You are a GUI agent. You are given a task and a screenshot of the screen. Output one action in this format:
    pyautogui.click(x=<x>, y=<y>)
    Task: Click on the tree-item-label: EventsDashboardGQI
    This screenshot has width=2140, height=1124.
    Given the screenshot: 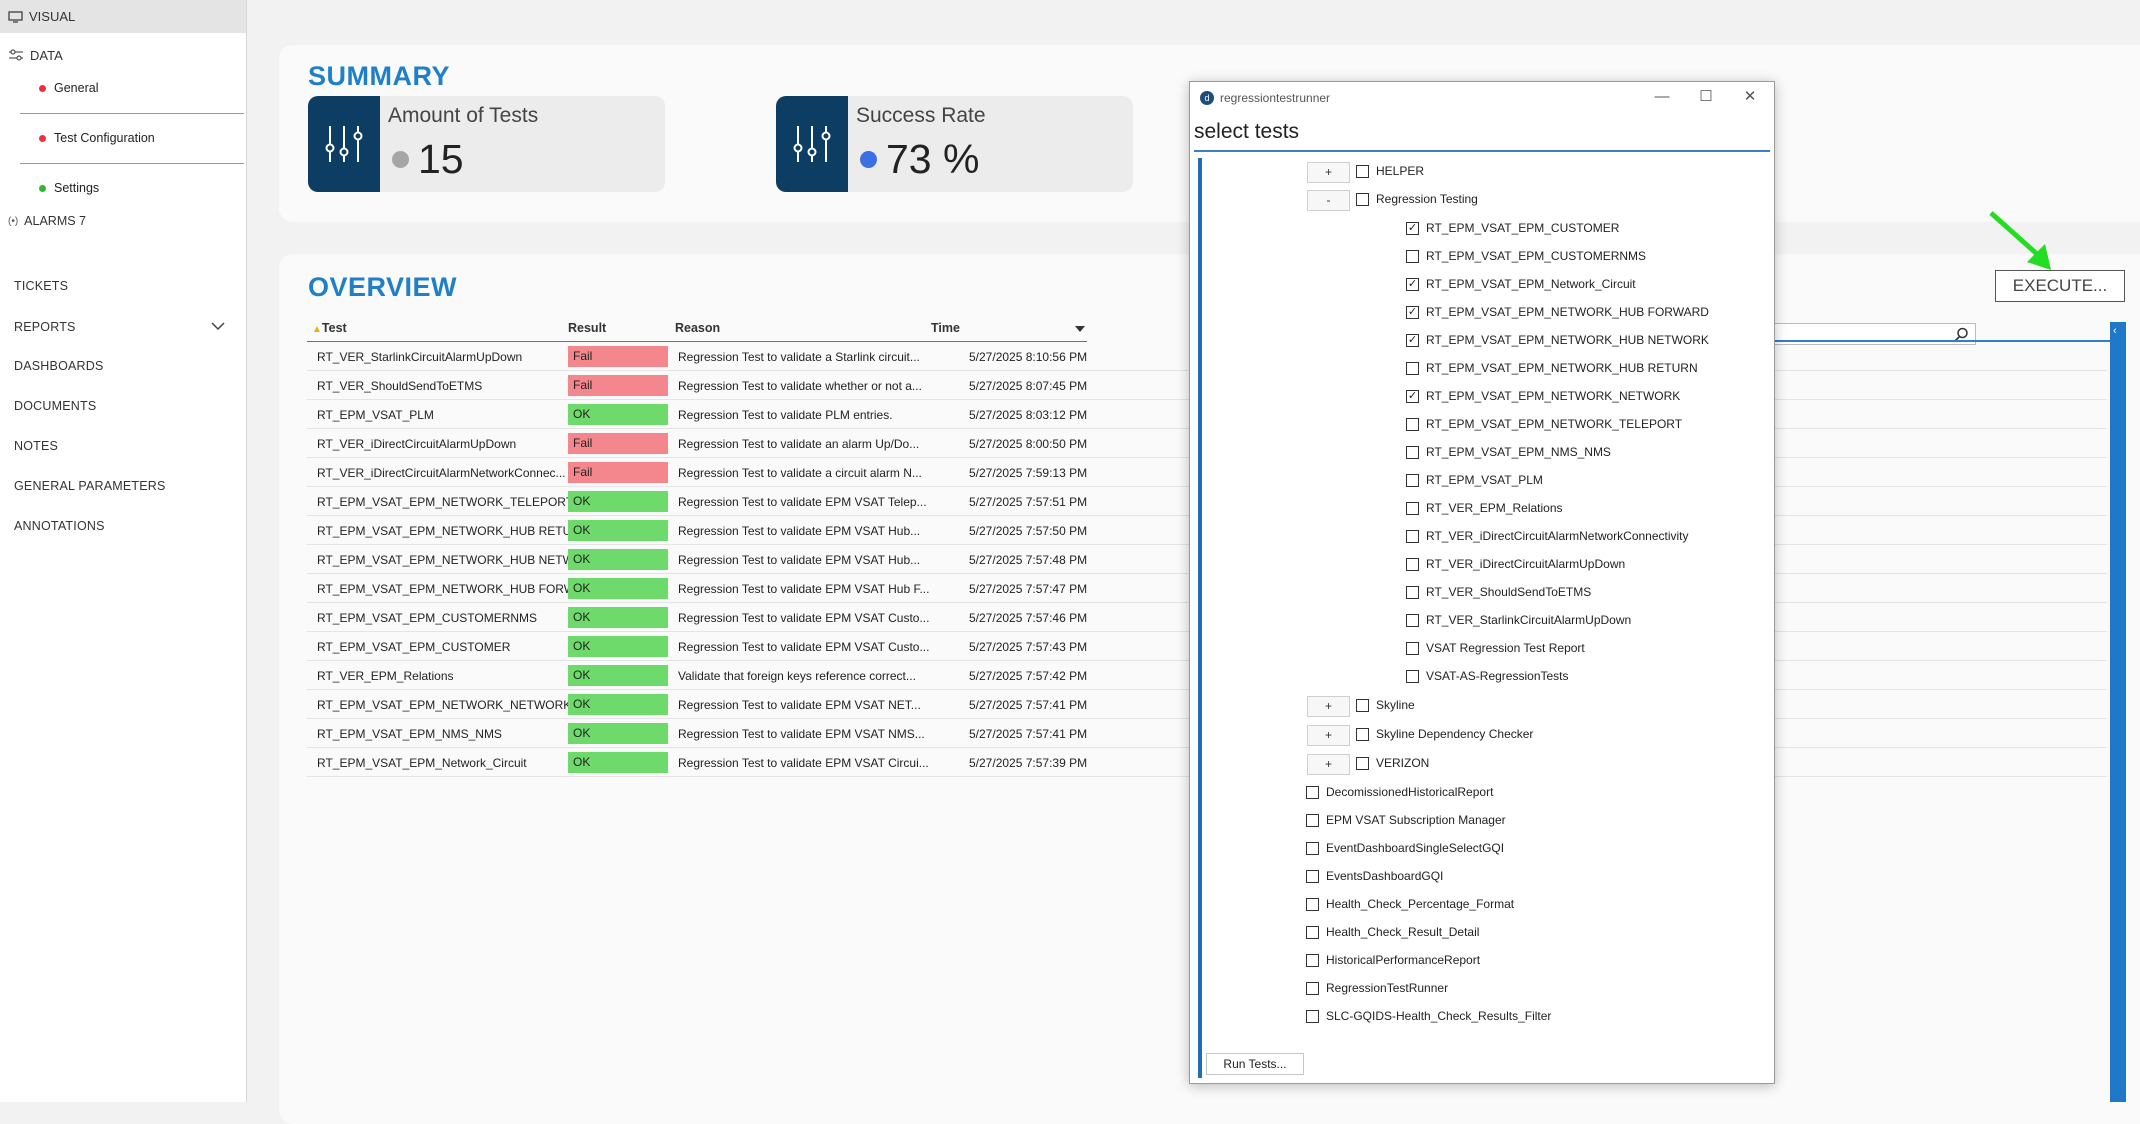 What is the action you would take?
    pyautogui.click(x=1384, y=876)
    